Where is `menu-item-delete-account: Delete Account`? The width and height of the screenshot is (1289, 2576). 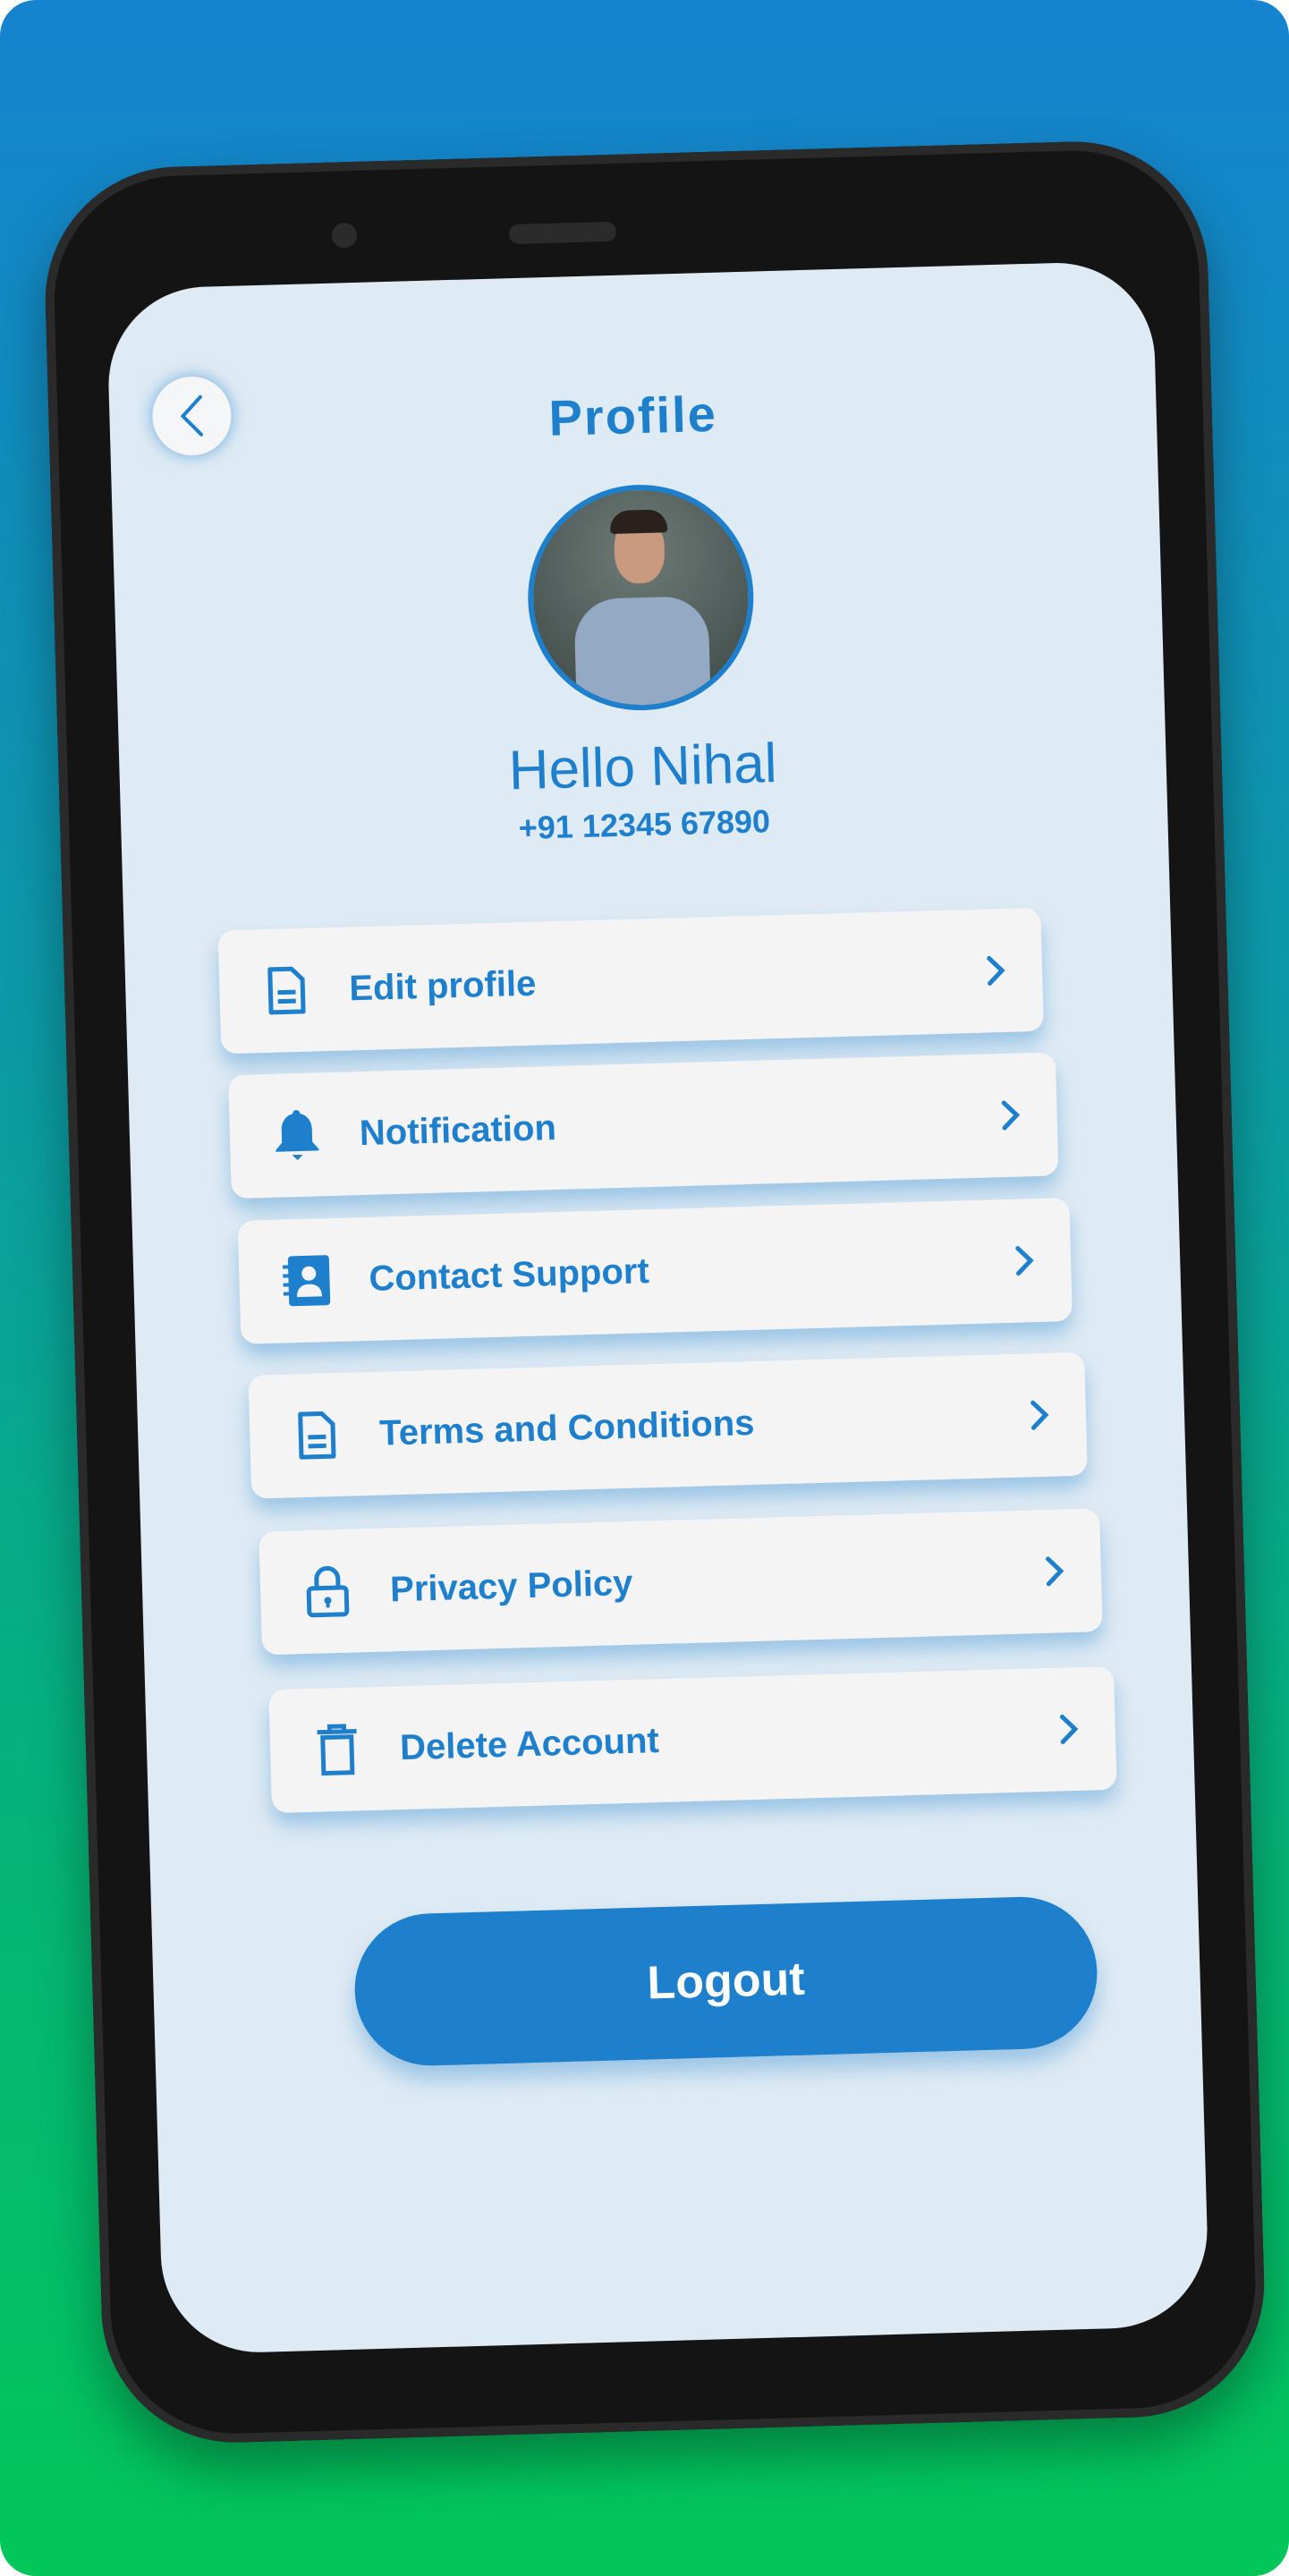
menu-item-delete-account: Delete Account is located at coordinates (692, 1739).